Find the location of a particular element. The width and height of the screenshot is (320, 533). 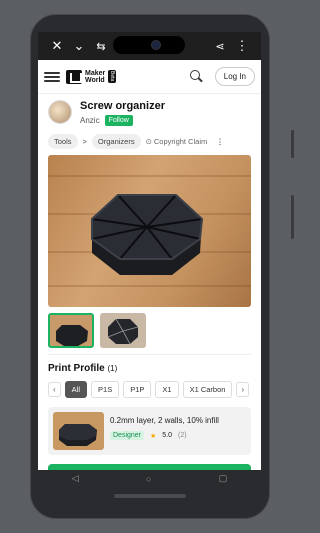

recents-nav-icon: ▢ is located at coordinates (223, 478).